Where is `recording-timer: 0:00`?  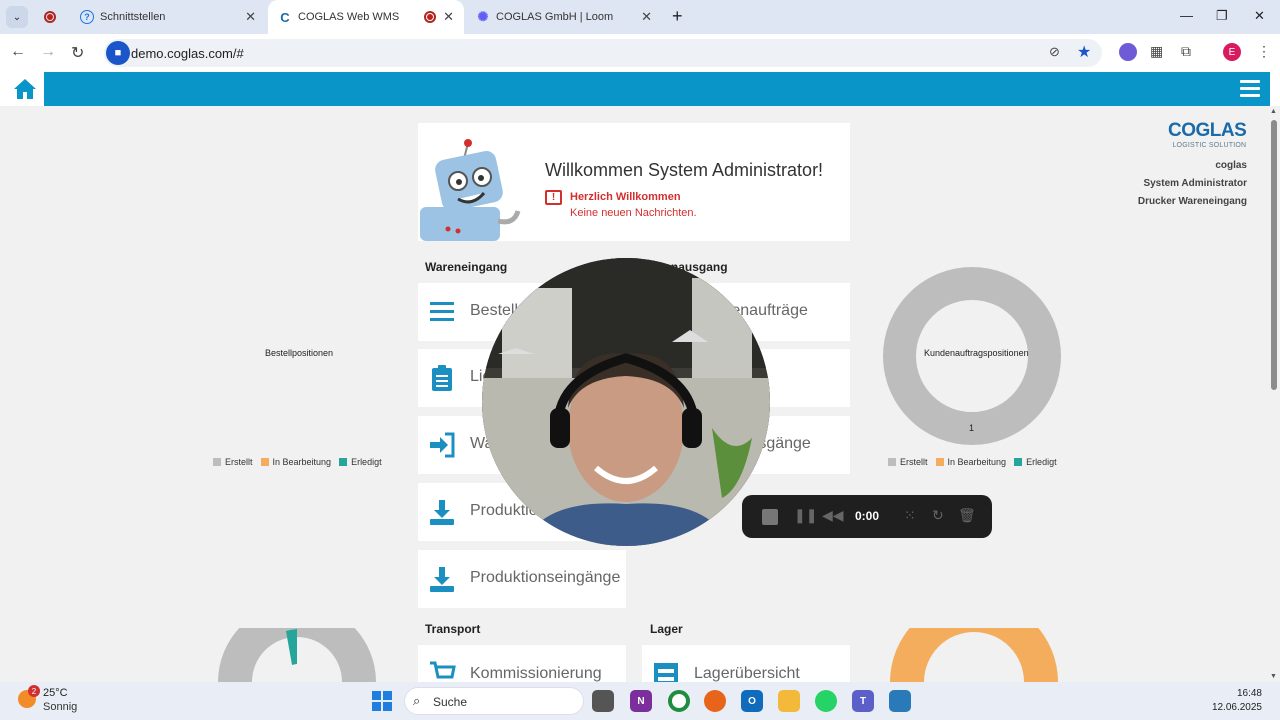 recording-timer: 0:00 is located at coordinates (867, 516).